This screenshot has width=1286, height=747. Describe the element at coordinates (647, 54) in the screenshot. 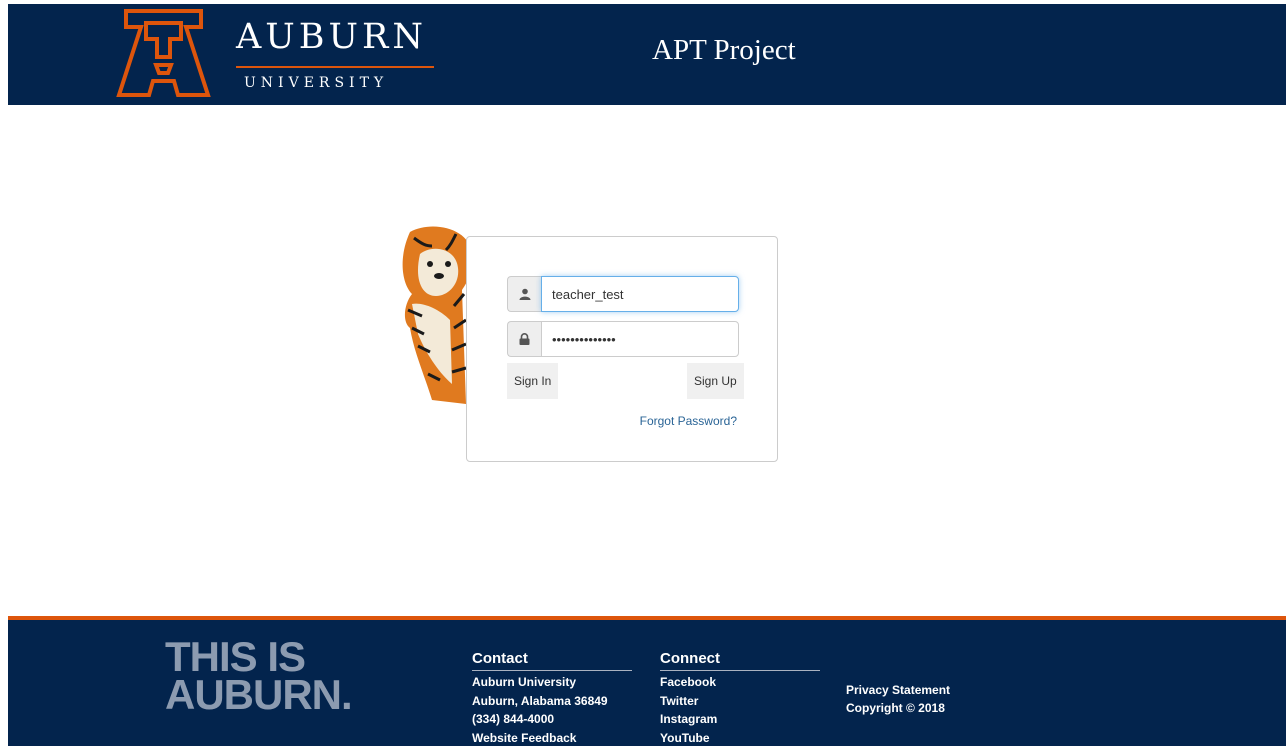

I see `site-header: AUBURN UNIVERSITY APT Project` at that location.